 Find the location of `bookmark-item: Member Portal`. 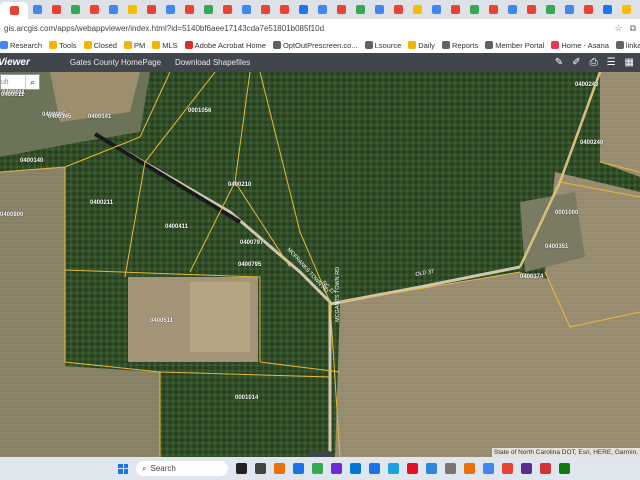

bookmark-item: Member Portal is located at coordinates (514, 45).